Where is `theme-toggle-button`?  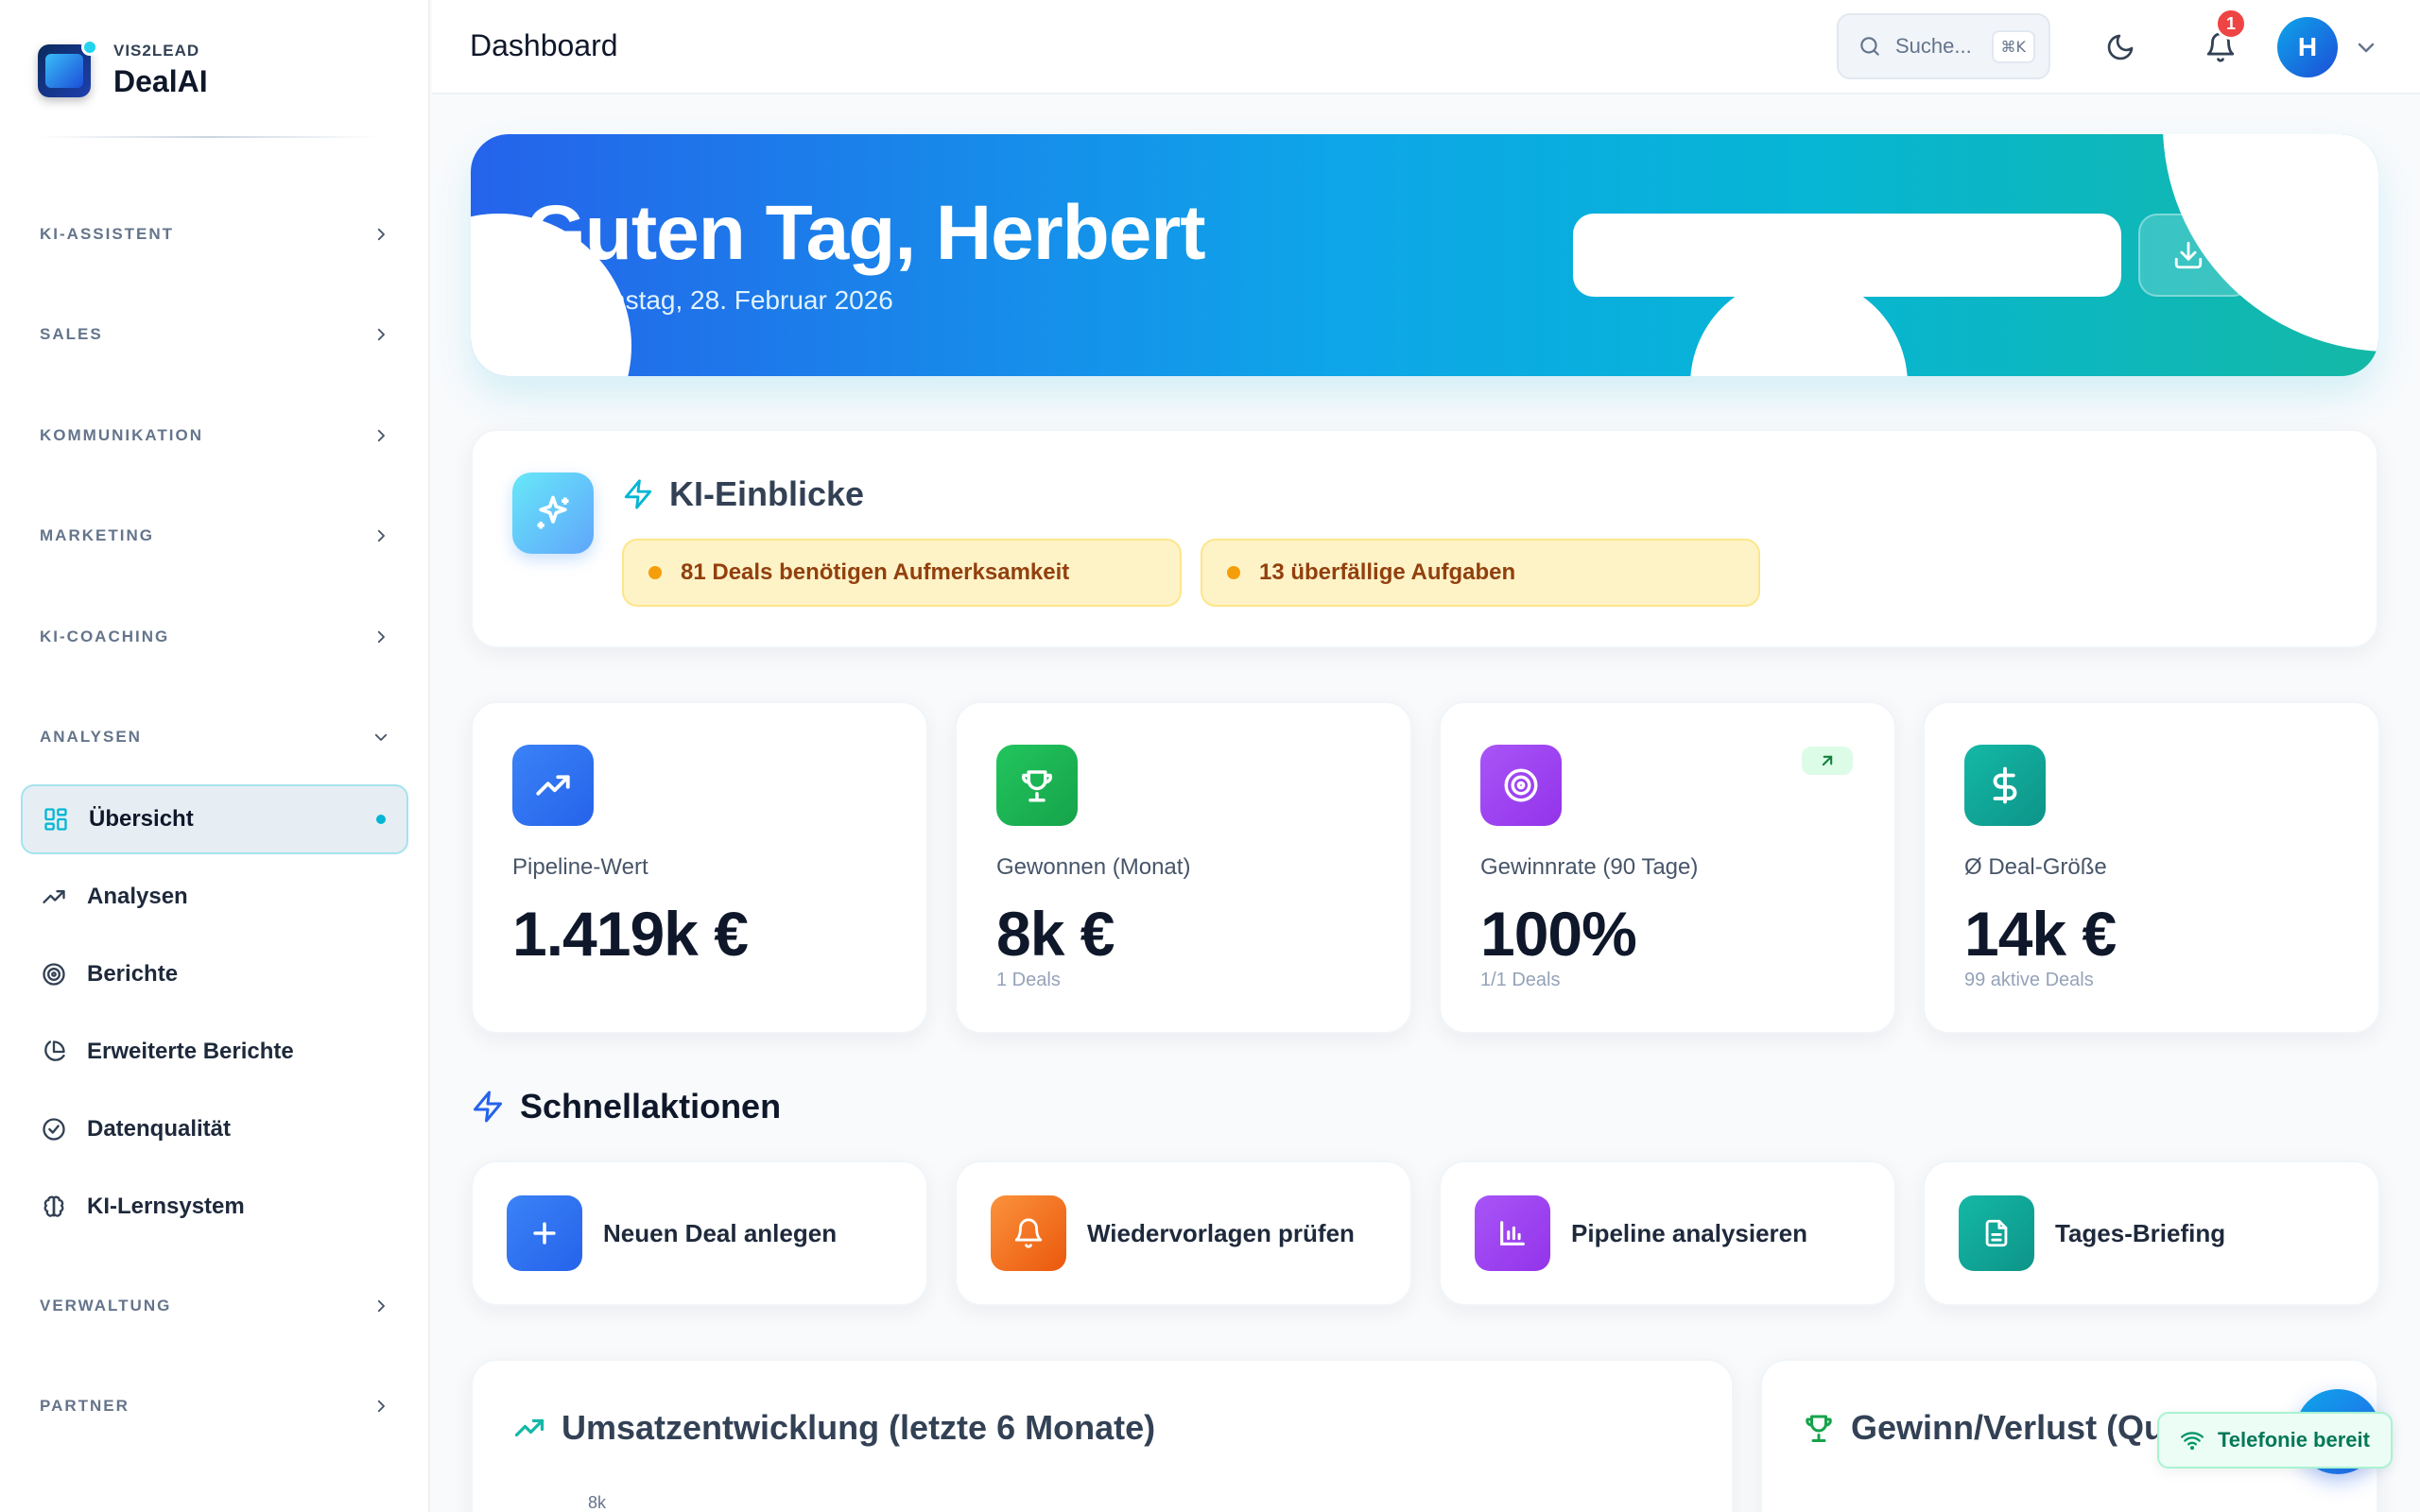
theme-toggle-button is located at coordinates (2120, 47).